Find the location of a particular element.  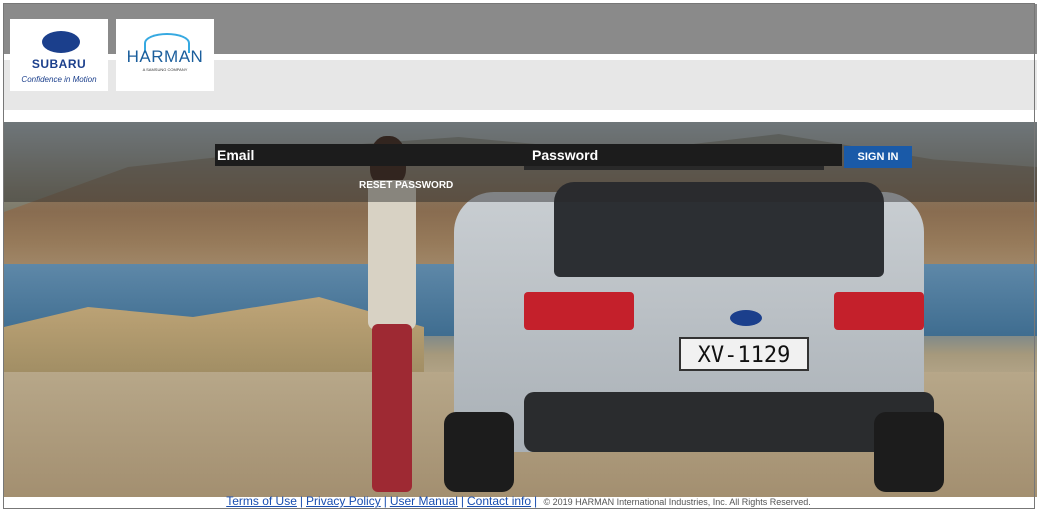

privacy-policy-link: Privacy Policy is located at coordinates (343, 501).